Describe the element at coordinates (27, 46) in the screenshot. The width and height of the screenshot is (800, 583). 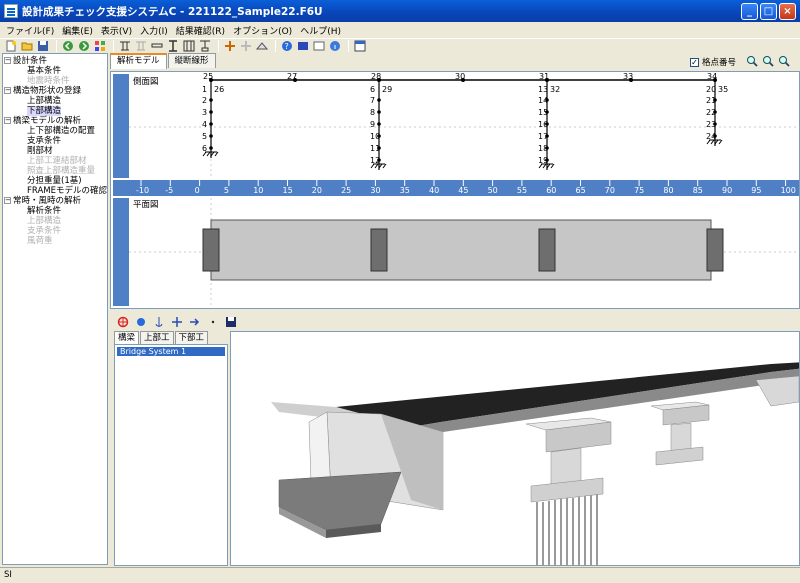
I see `open-folder-icon` at that location.